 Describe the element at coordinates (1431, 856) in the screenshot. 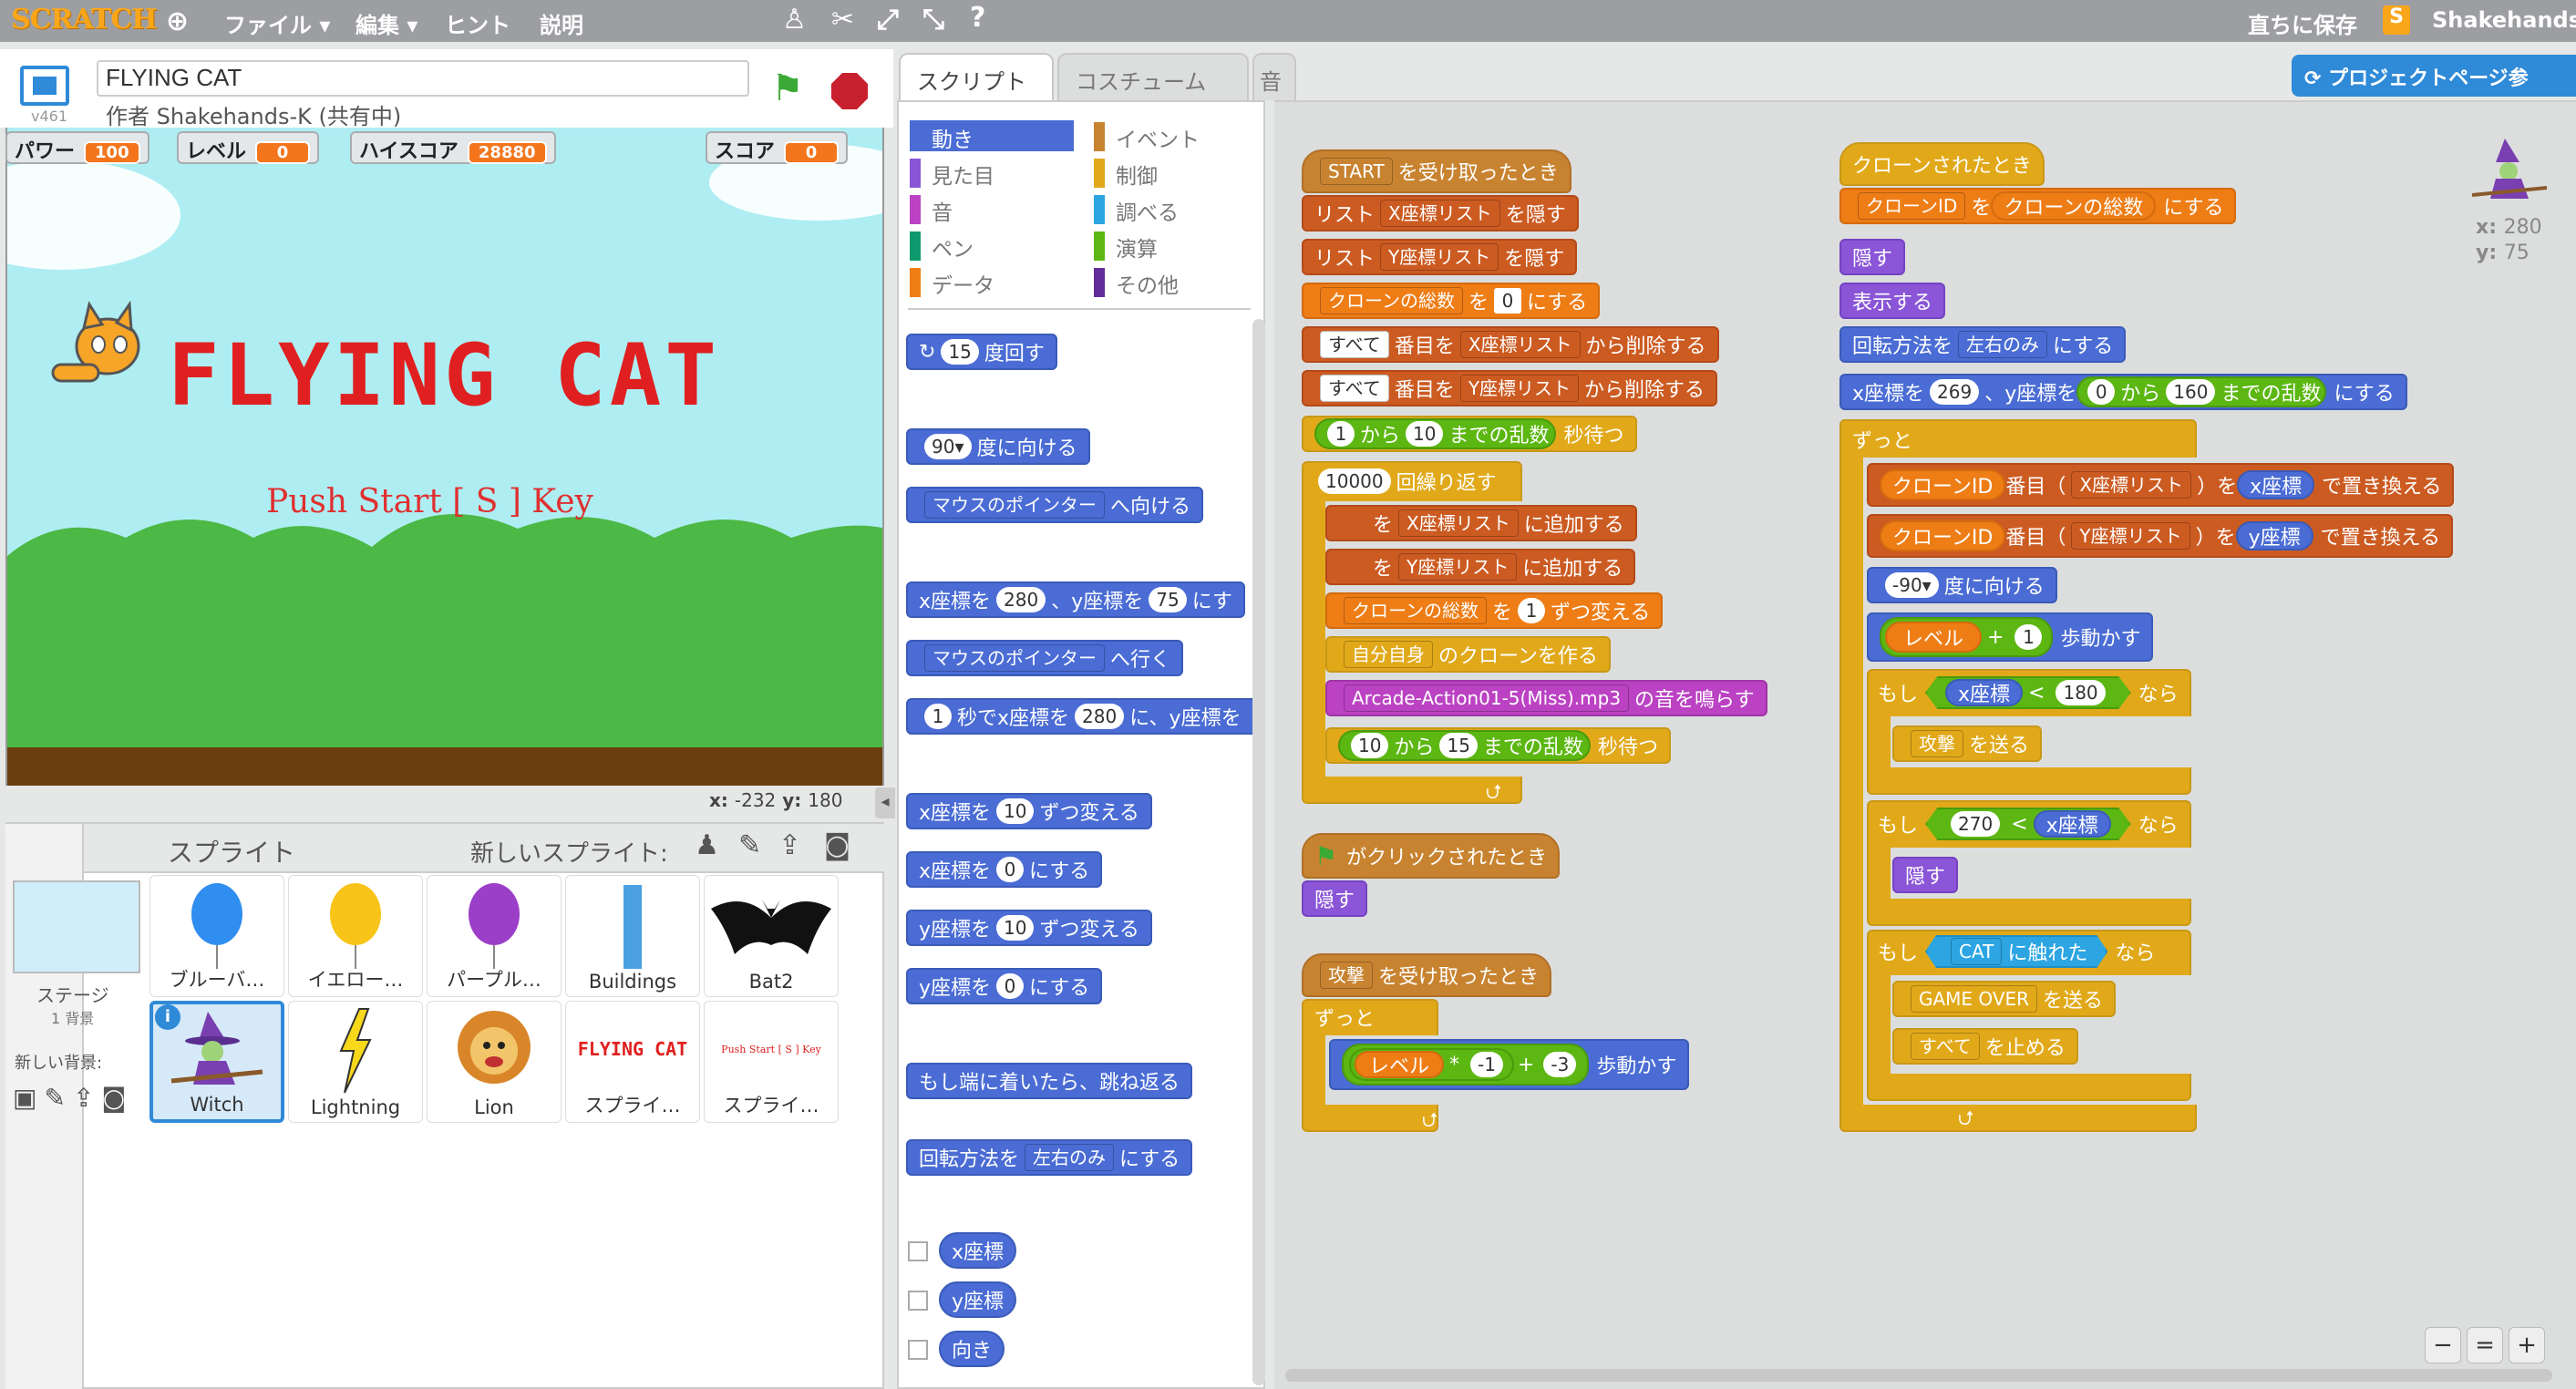

I see `hat-flag-clicked: ⚑ がクリックされたとき` at that location.